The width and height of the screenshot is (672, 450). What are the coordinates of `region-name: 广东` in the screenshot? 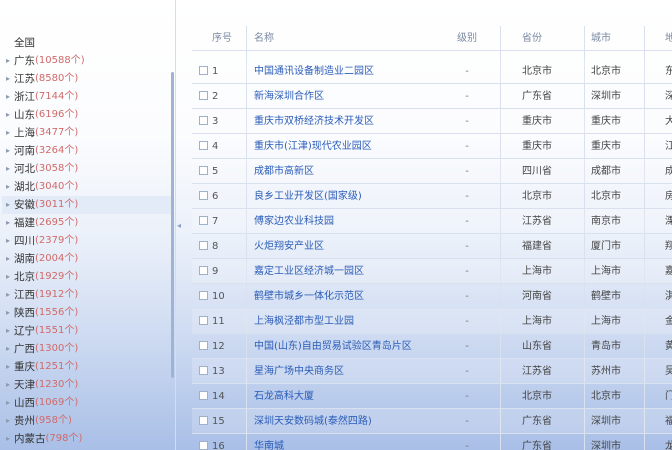 It's located at (24, 61).